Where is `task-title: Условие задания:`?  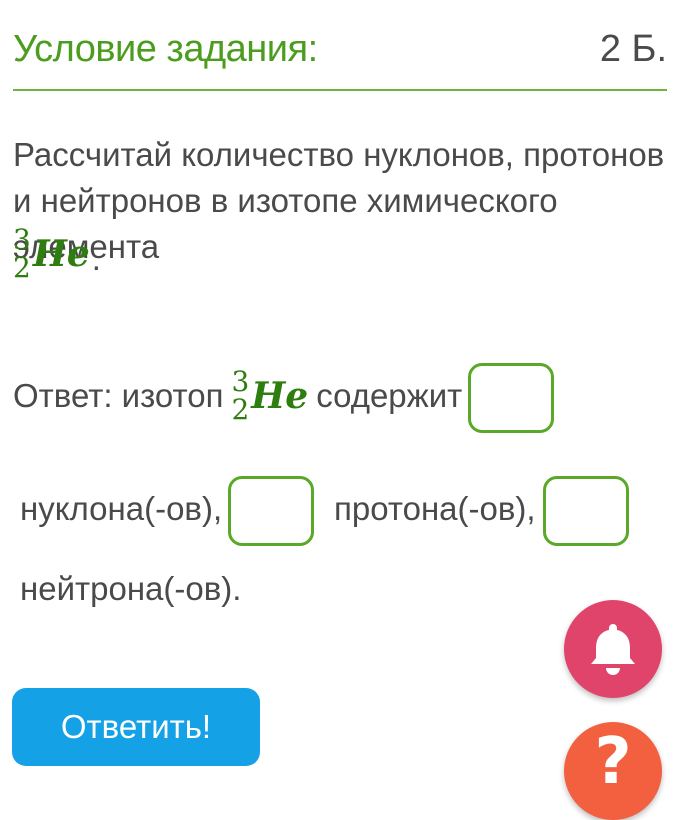
task-title: Условие задания: is located at coordinates (165, 49).